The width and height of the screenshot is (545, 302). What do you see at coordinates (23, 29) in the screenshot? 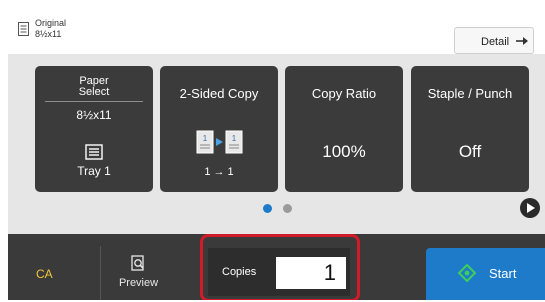
I see `document-lines-icon` at bounding box center [23, 29].